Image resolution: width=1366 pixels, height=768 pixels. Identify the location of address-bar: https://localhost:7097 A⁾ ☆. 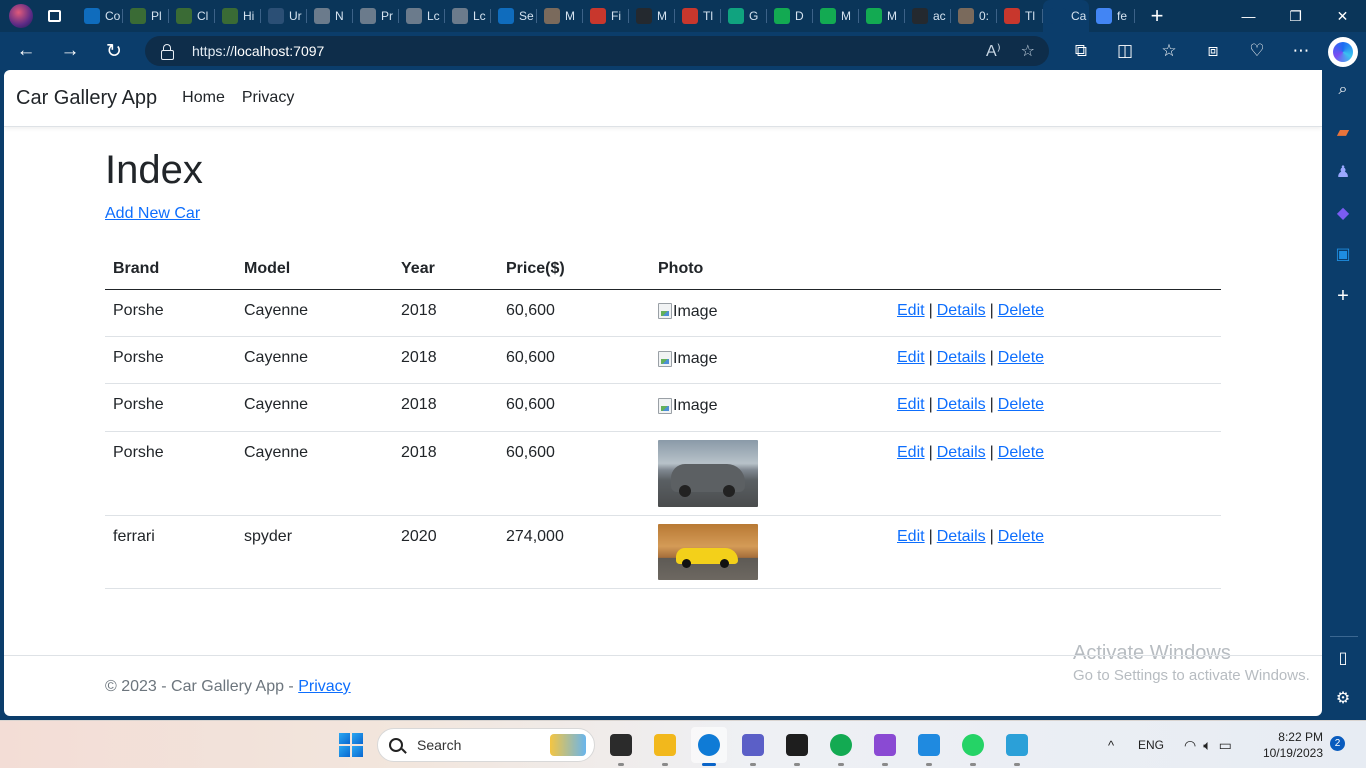
(597, 51).